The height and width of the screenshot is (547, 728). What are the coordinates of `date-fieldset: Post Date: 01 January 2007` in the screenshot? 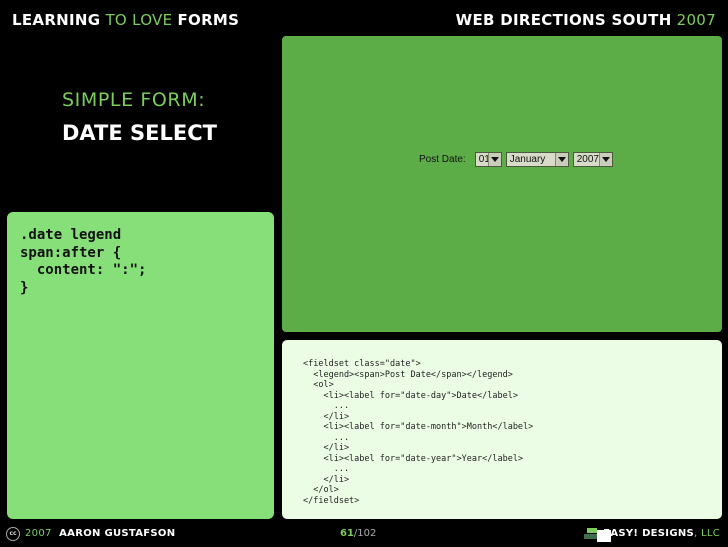 It's located at (518, 159).